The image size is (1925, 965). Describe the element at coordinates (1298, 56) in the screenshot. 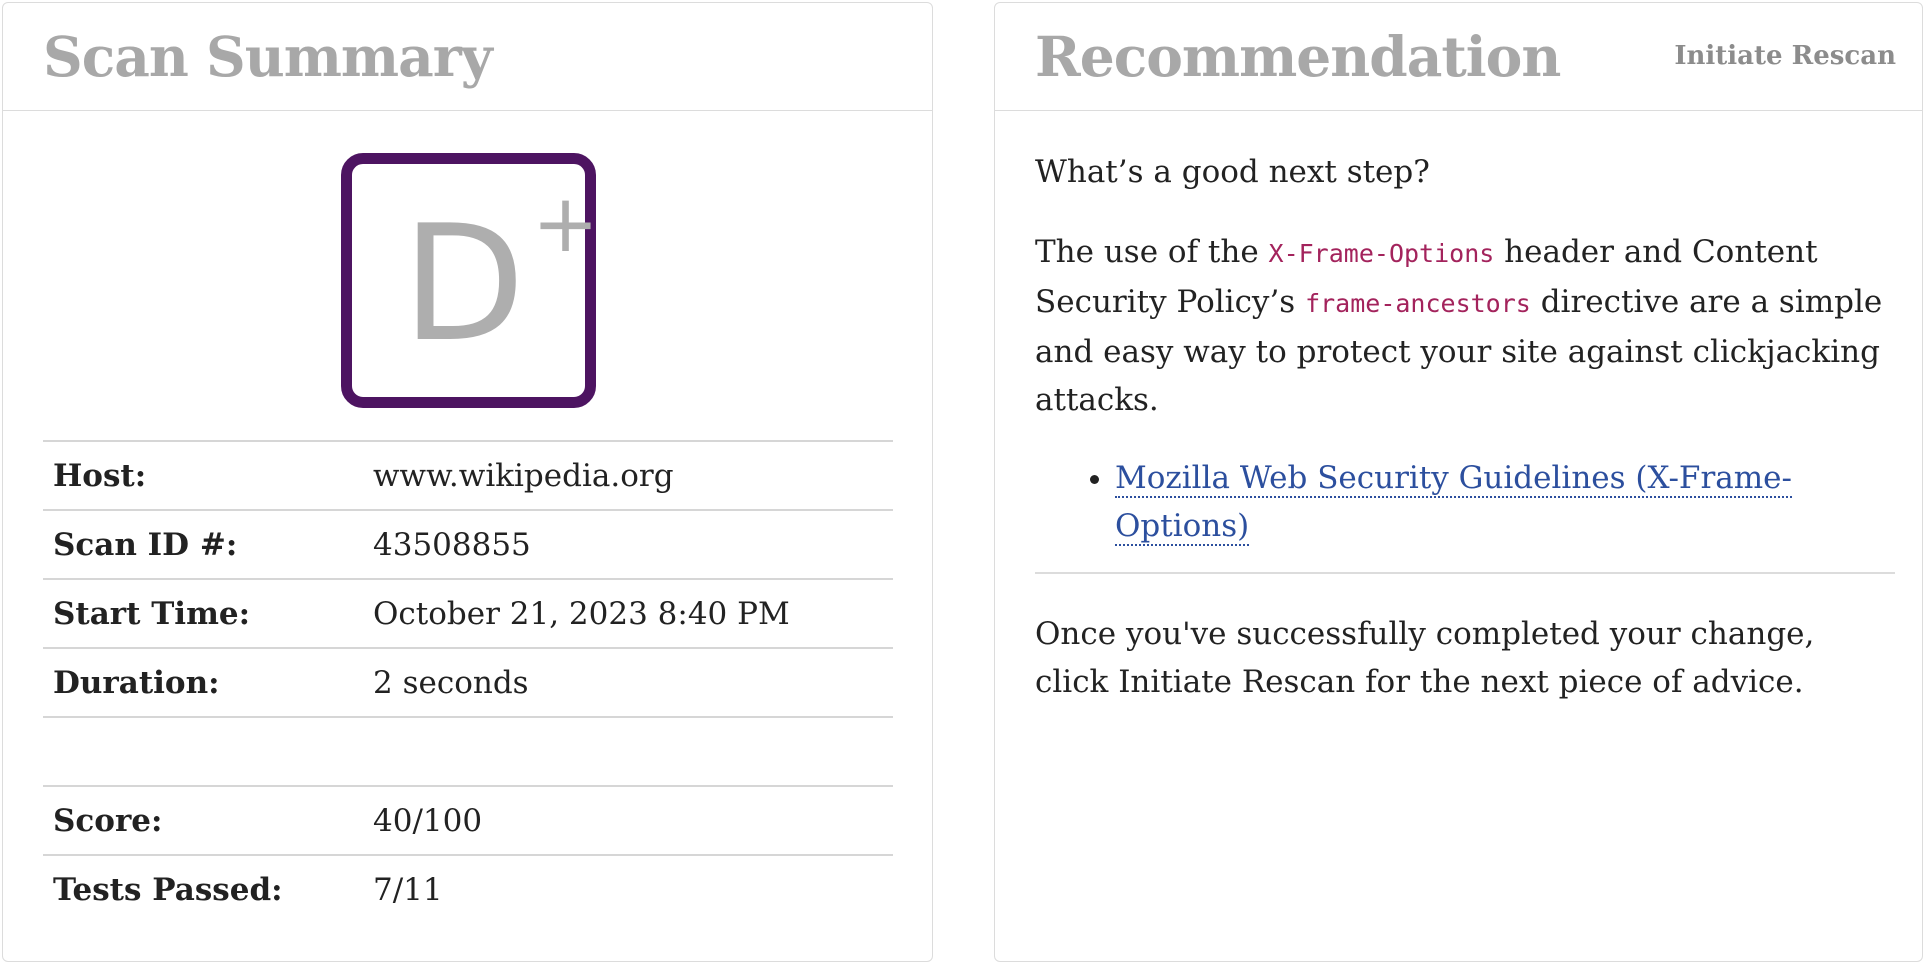

I see `recommendation-title: Recommendation` at that location.